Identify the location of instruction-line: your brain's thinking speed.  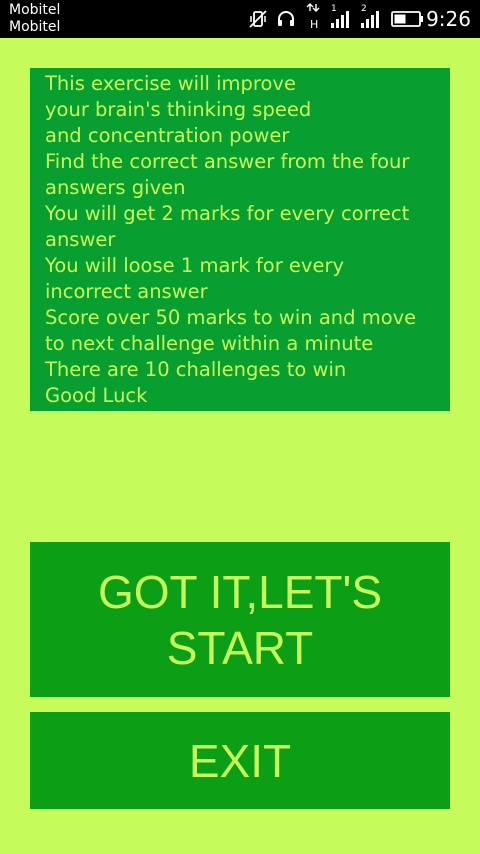
(178, 109).